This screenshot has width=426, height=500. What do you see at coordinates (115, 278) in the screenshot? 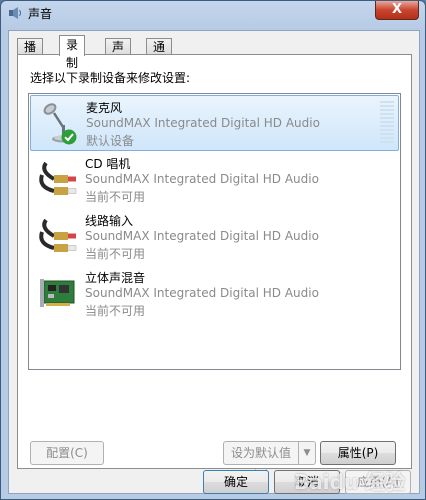
I see `device-name: 立体声混音` at bounding box center [115, 278].